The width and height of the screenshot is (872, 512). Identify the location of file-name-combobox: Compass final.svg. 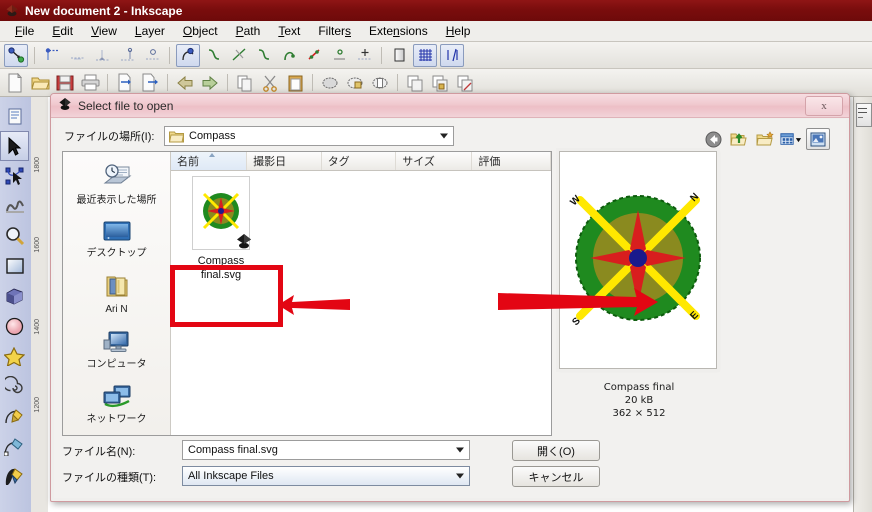
(326, 450).